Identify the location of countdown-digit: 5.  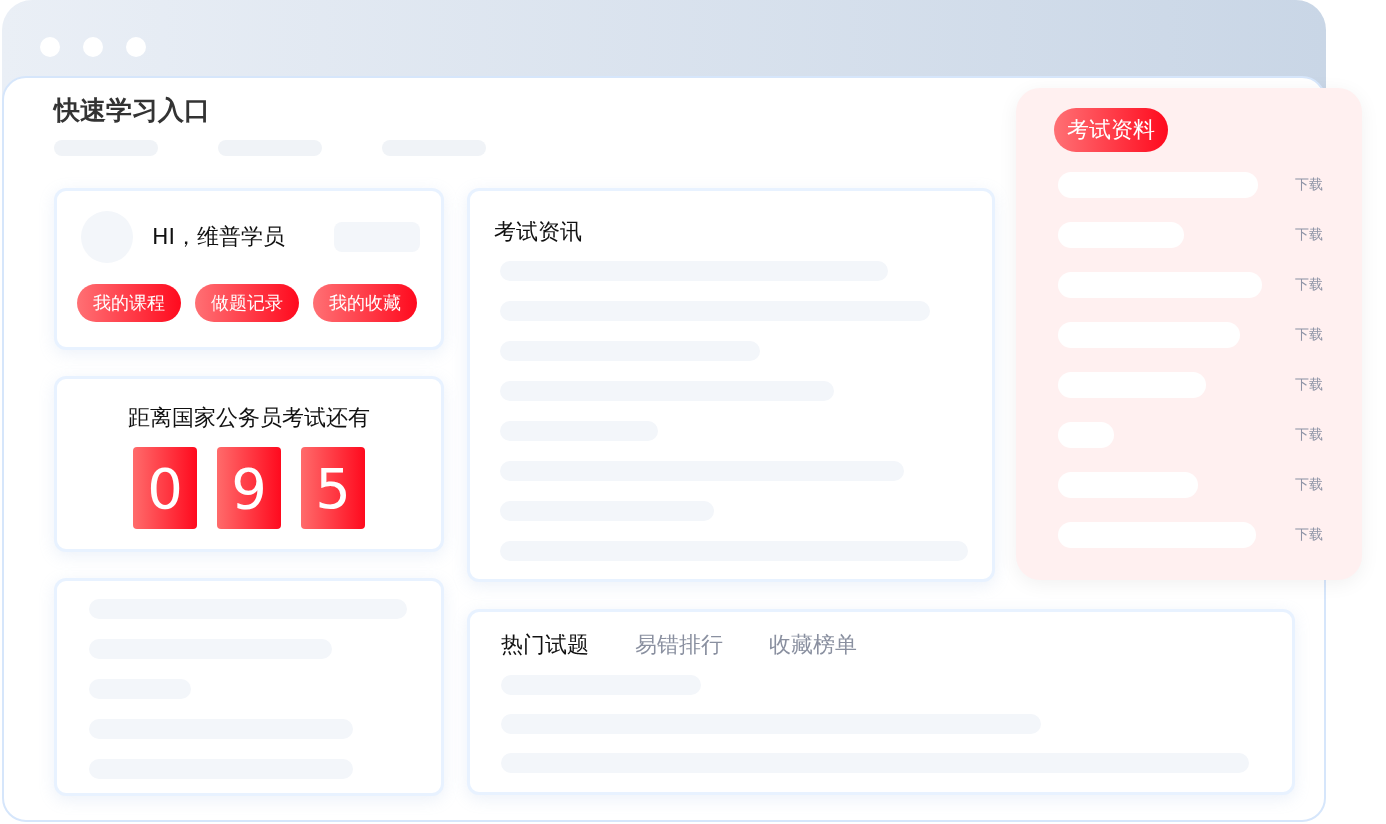
(333, 488).